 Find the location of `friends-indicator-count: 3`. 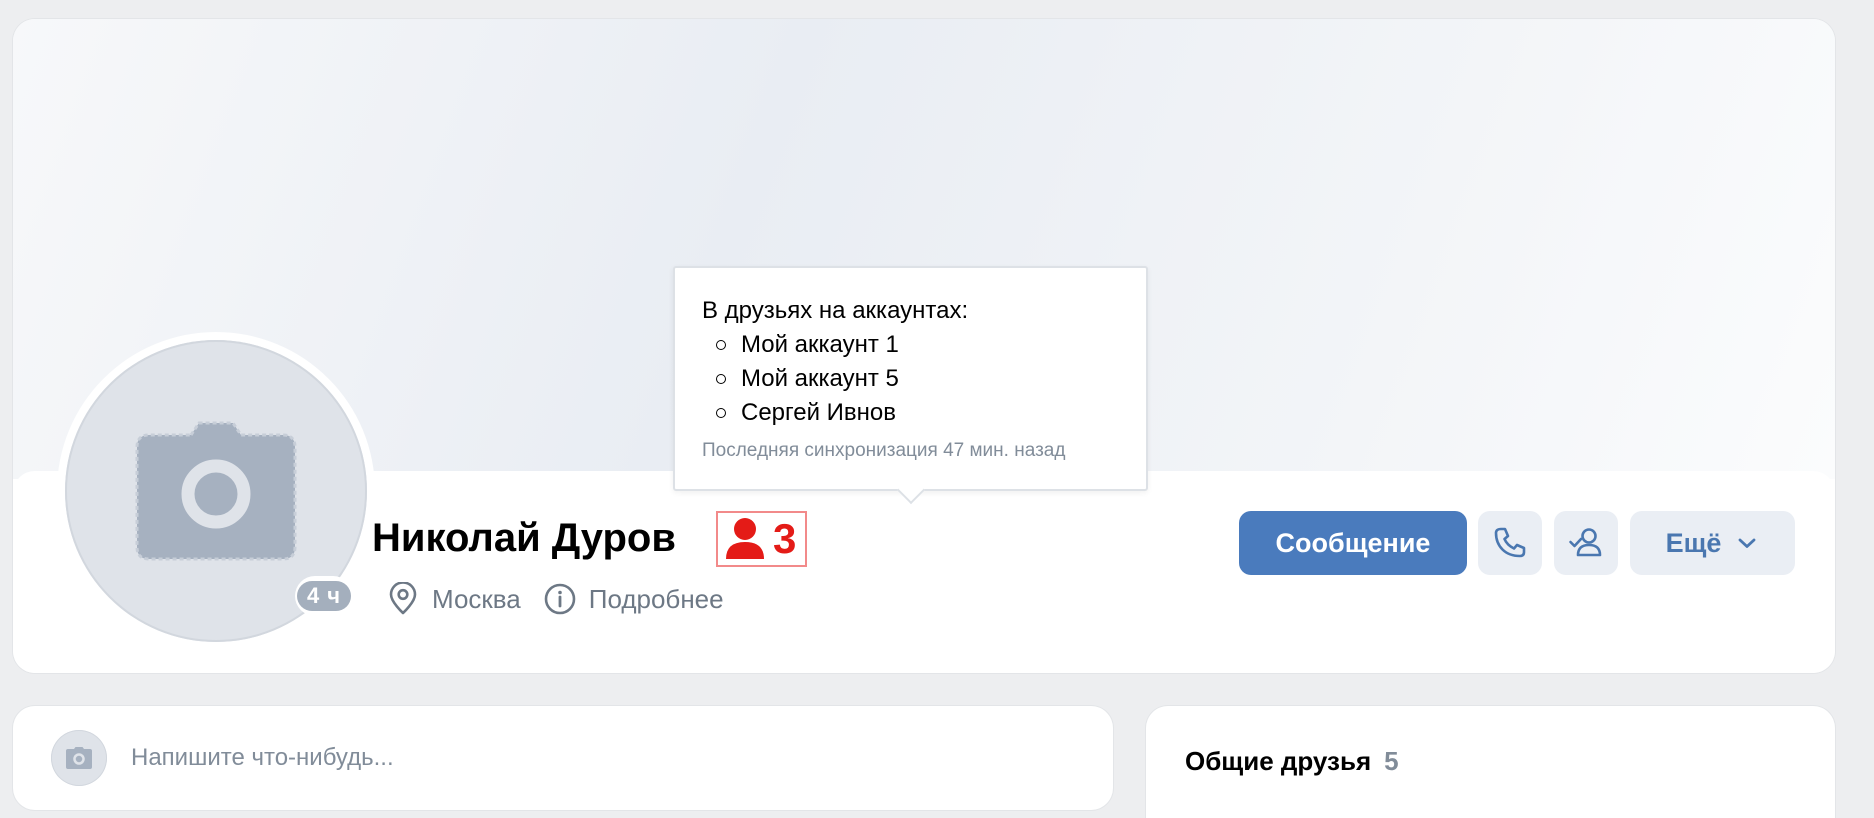

friends-indicator-count: 3 is located at coordinates (785, 538).